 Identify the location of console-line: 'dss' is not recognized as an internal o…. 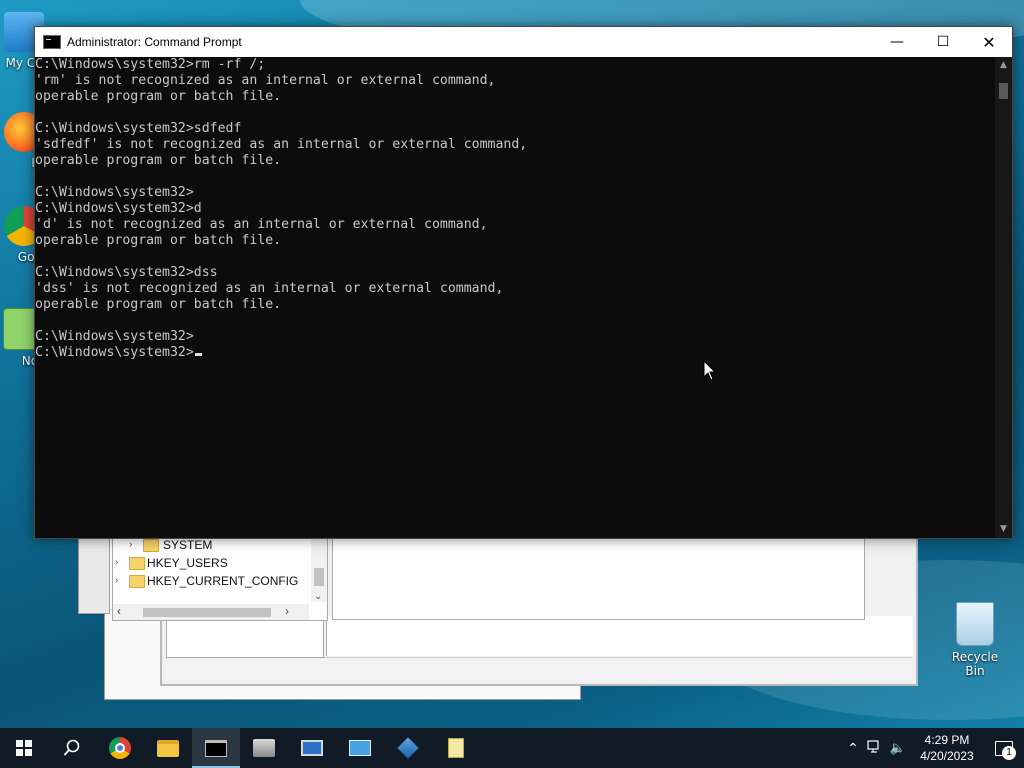
(269, 288).